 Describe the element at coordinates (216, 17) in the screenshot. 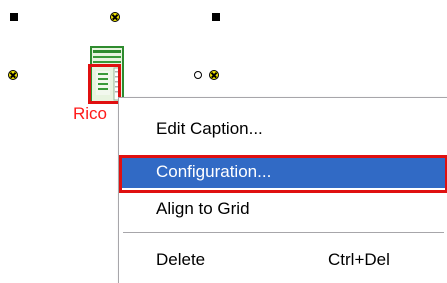

I see `resize-handle-top-right` at that location.